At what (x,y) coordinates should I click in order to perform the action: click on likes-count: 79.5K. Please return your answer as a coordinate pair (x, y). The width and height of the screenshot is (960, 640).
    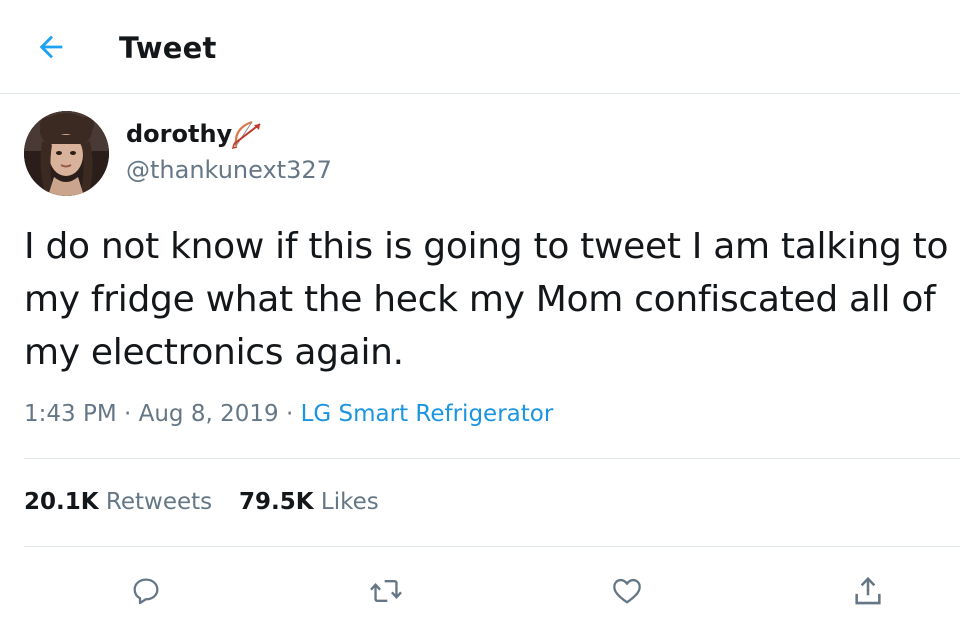
    Looking at the image, I should click on (276, 502).